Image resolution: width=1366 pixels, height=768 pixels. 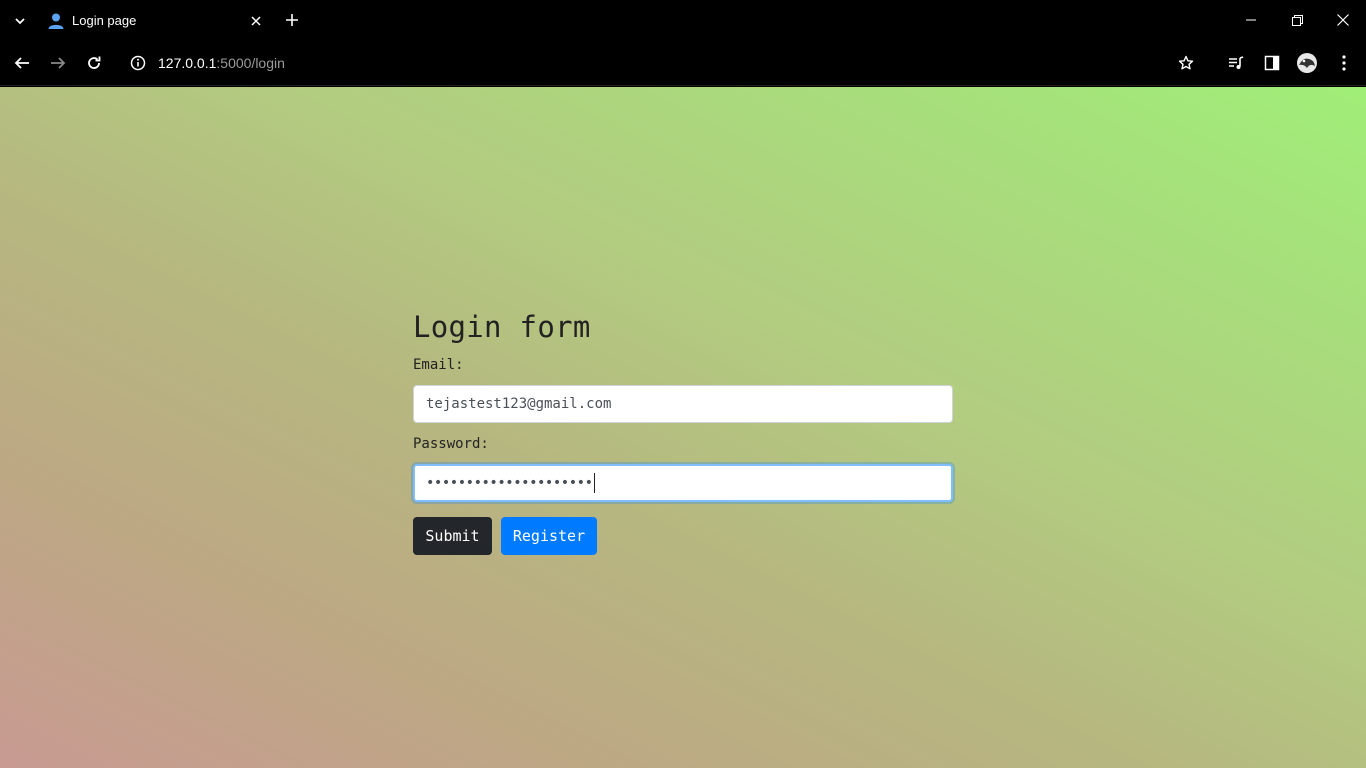 I want to click on password-field: •••••••••••••••••••••, so click(x=683, y=482).